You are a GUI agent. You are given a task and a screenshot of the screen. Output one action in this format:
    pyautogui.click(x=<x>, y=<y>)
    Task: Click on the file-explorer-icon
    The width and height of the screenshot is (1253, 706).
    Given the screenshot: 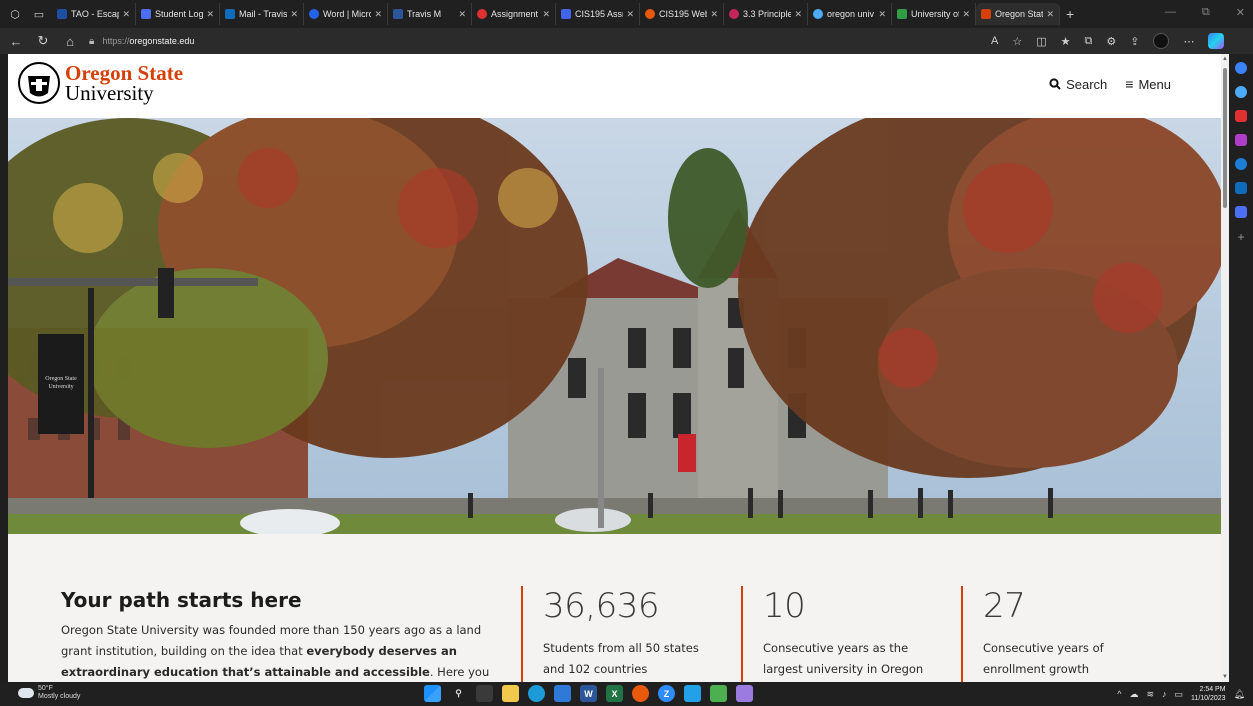 What is the action you would take?
    pyautogui.click(x=510, y=693)
    